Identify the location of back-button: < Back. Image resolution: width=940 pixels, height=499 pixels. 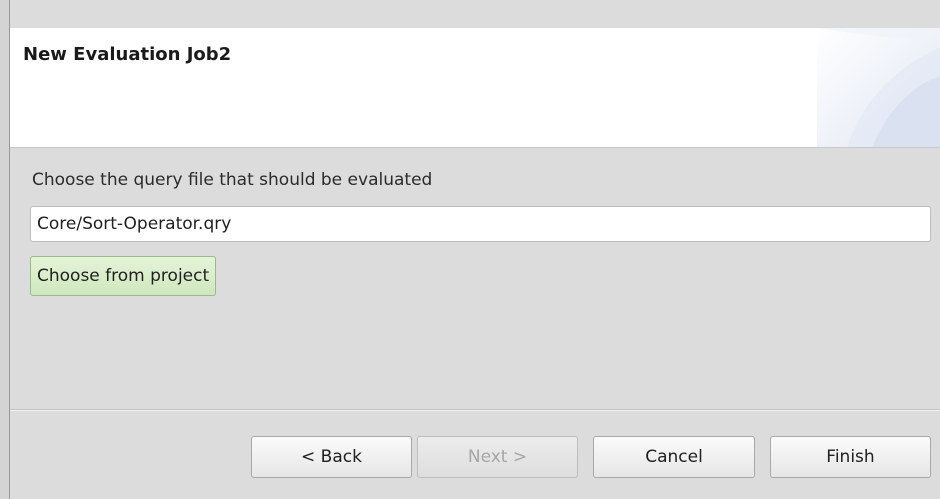
(331, 457).